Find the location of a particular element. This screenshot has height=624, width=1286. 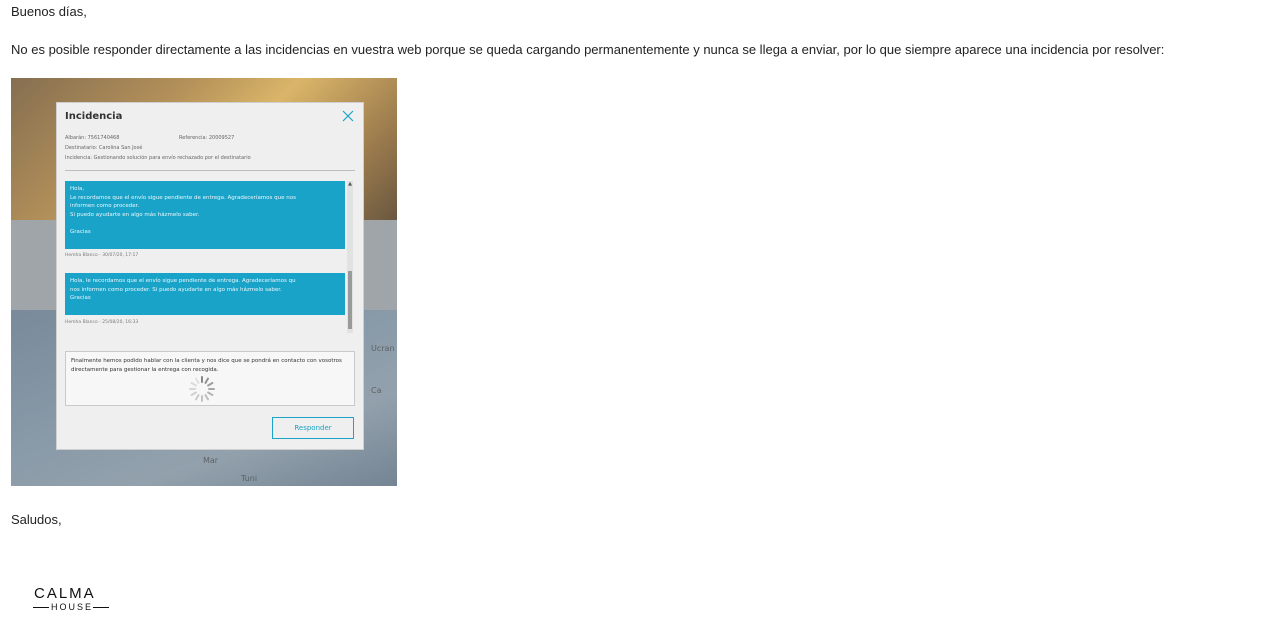

message-meta: Hemha Blanco - 30/07/20, 17:17 is located at coordinates (102, 255).